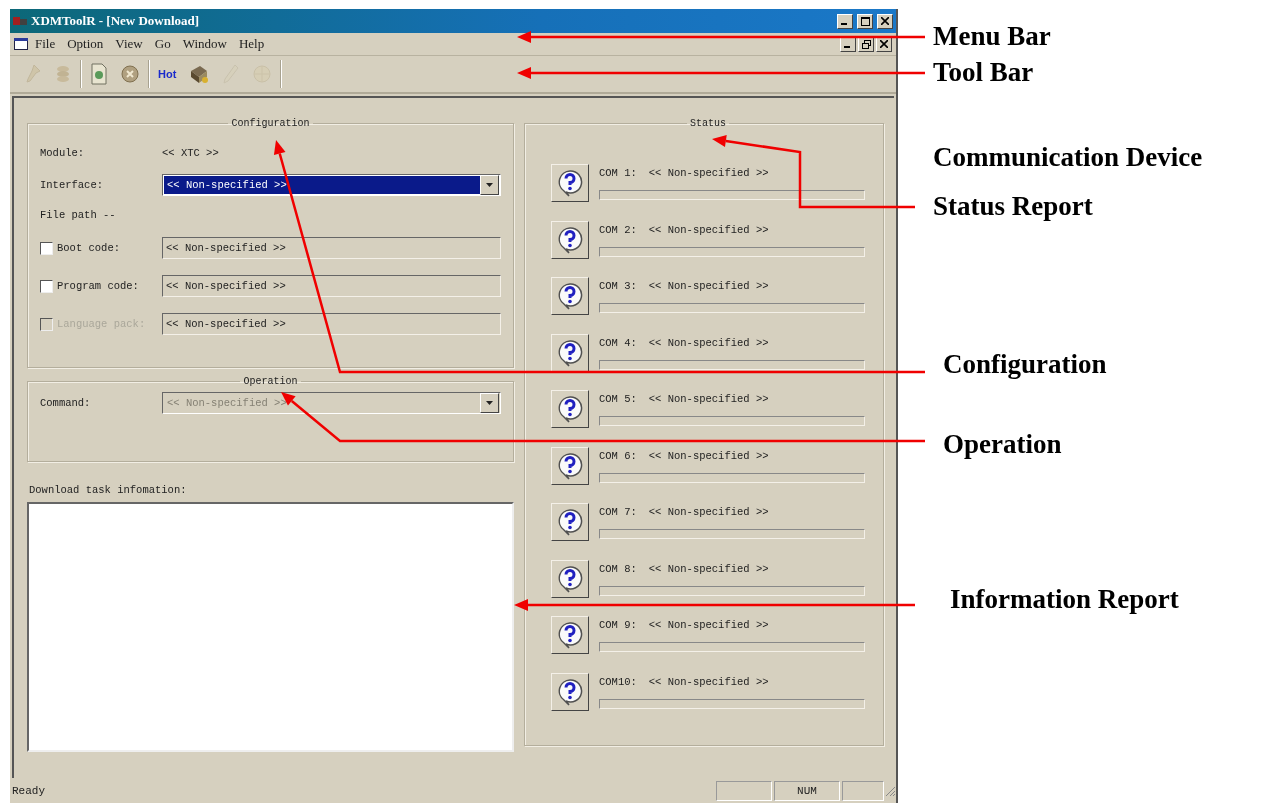  Describe the element at coordinates (1013, 207) in the screenshot. I see `callout-label: Status Report` at that location.